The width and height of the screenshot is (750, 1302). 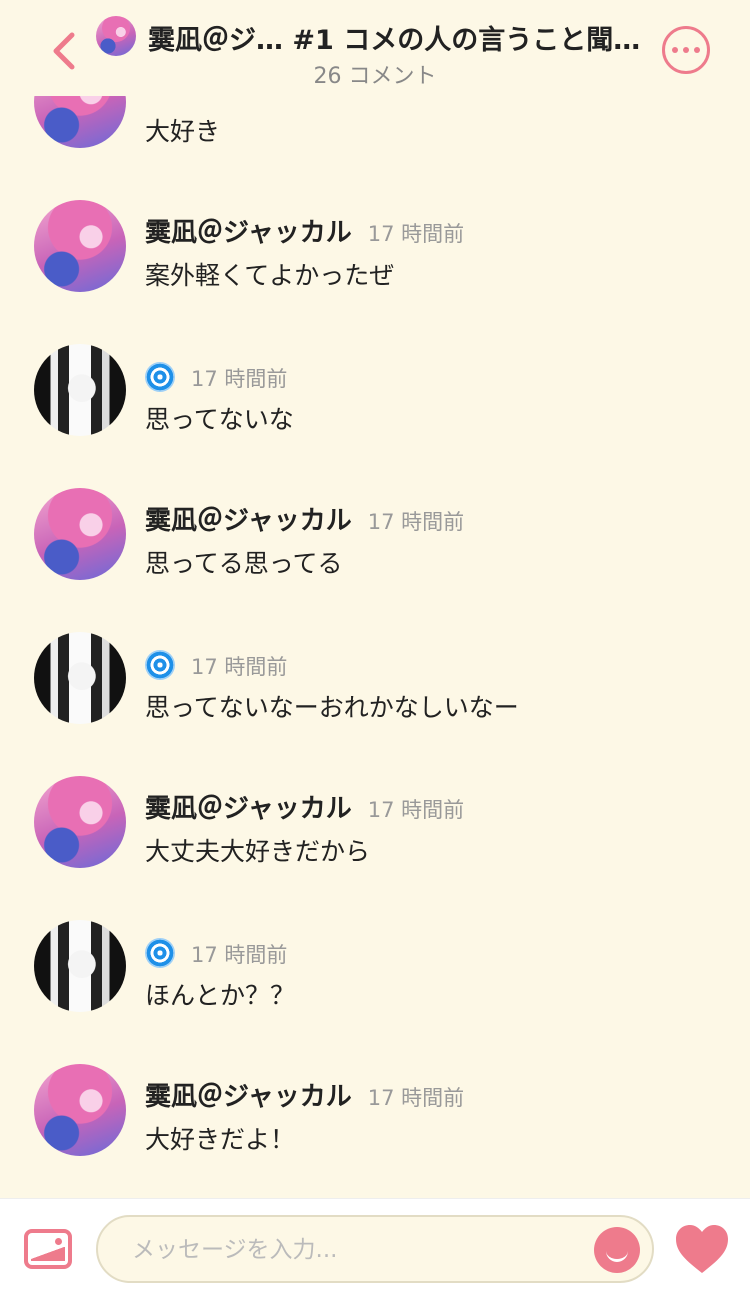 I want to click on image-icon, so click(x=48, y=1254).